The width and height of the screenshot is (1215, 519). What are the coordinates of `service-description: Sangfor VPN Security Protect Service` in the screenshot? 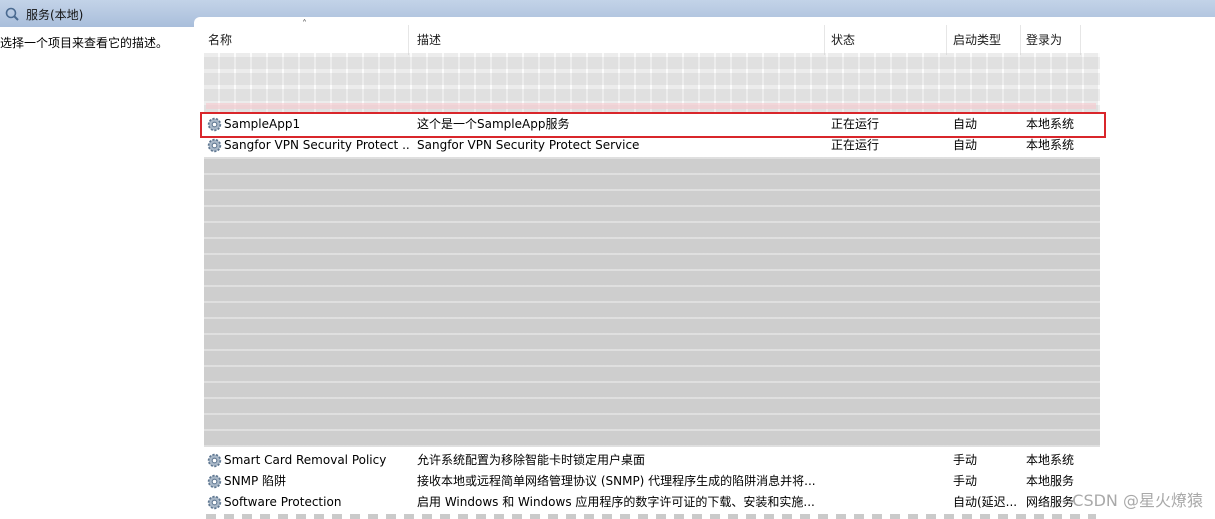 It's located at (528, 145).